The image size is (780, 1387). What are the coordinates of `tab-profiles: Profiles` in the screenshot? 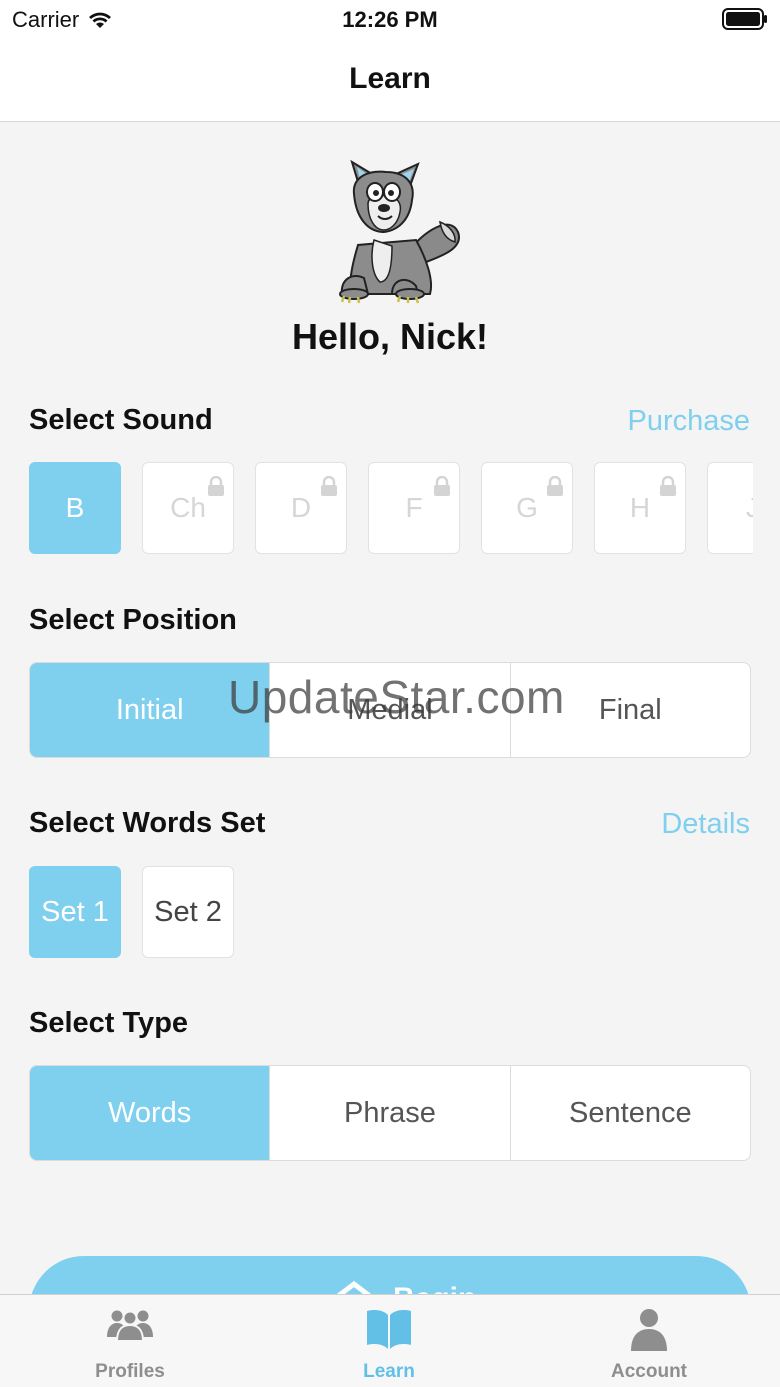 It's located at (130, 1341).